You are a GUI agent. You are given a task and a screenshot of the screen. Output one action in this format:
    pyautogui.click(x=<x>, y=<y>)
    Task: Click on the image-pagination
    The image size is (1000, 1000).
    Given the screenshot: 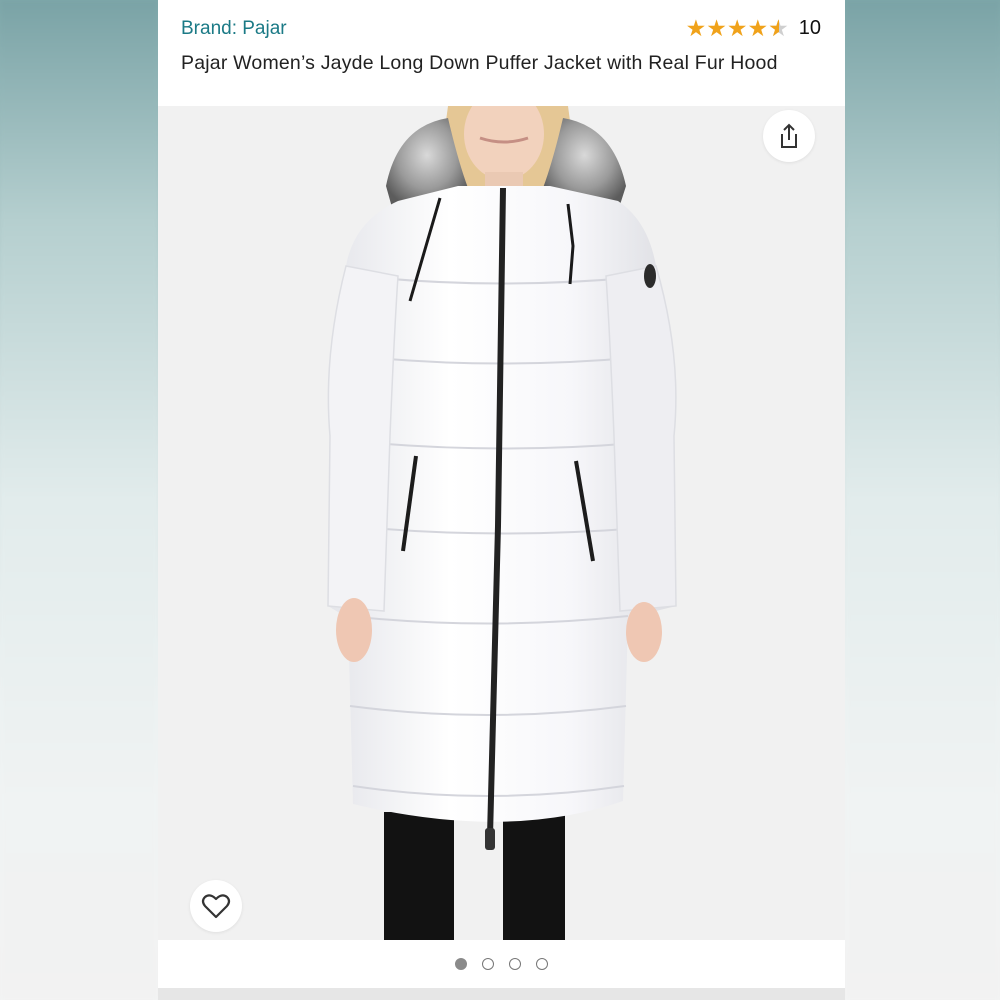 What is the action you would take?
    pyautogui.click(x=501, y=964)
    